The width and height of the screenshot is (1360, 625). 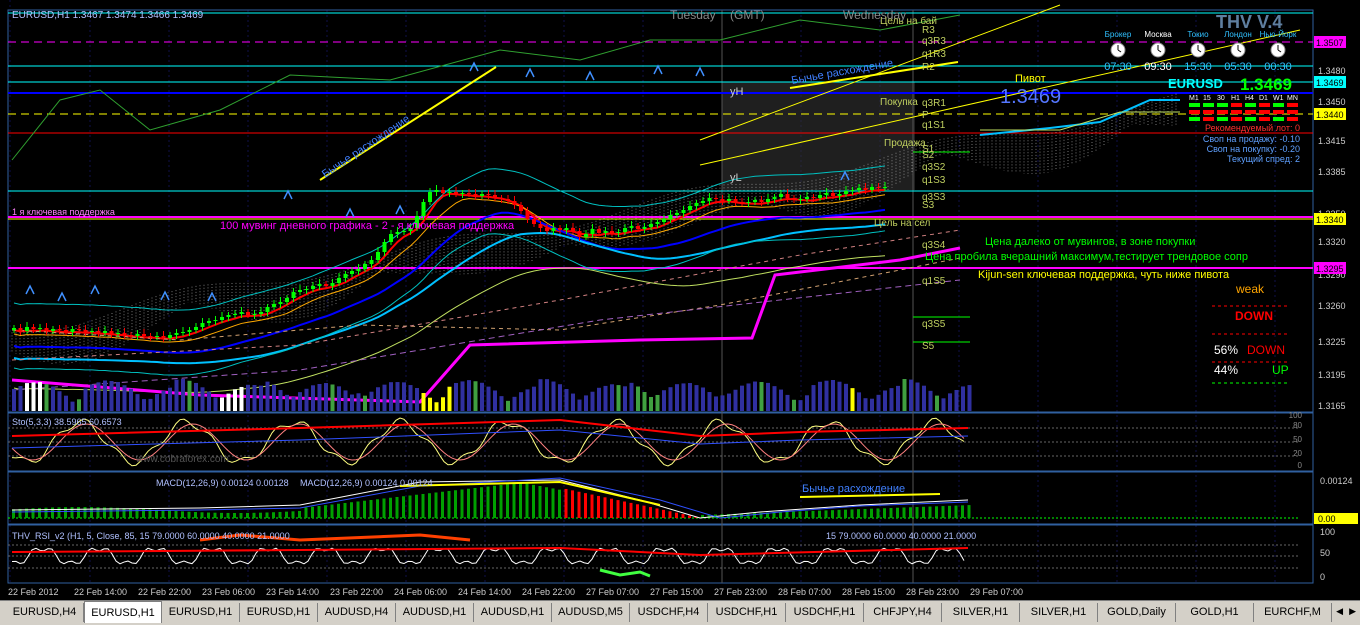 I want to click on chart-tab: EURUSD,H4, so click(x=45, y=612).